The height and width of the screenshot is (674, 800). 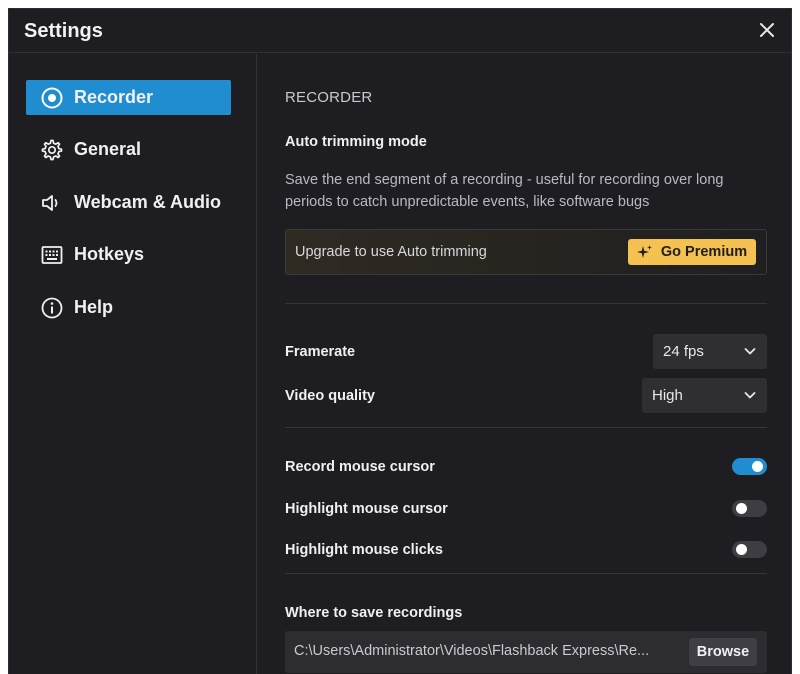 I want to click on keyboard-icon, so click(x=52, y=255).